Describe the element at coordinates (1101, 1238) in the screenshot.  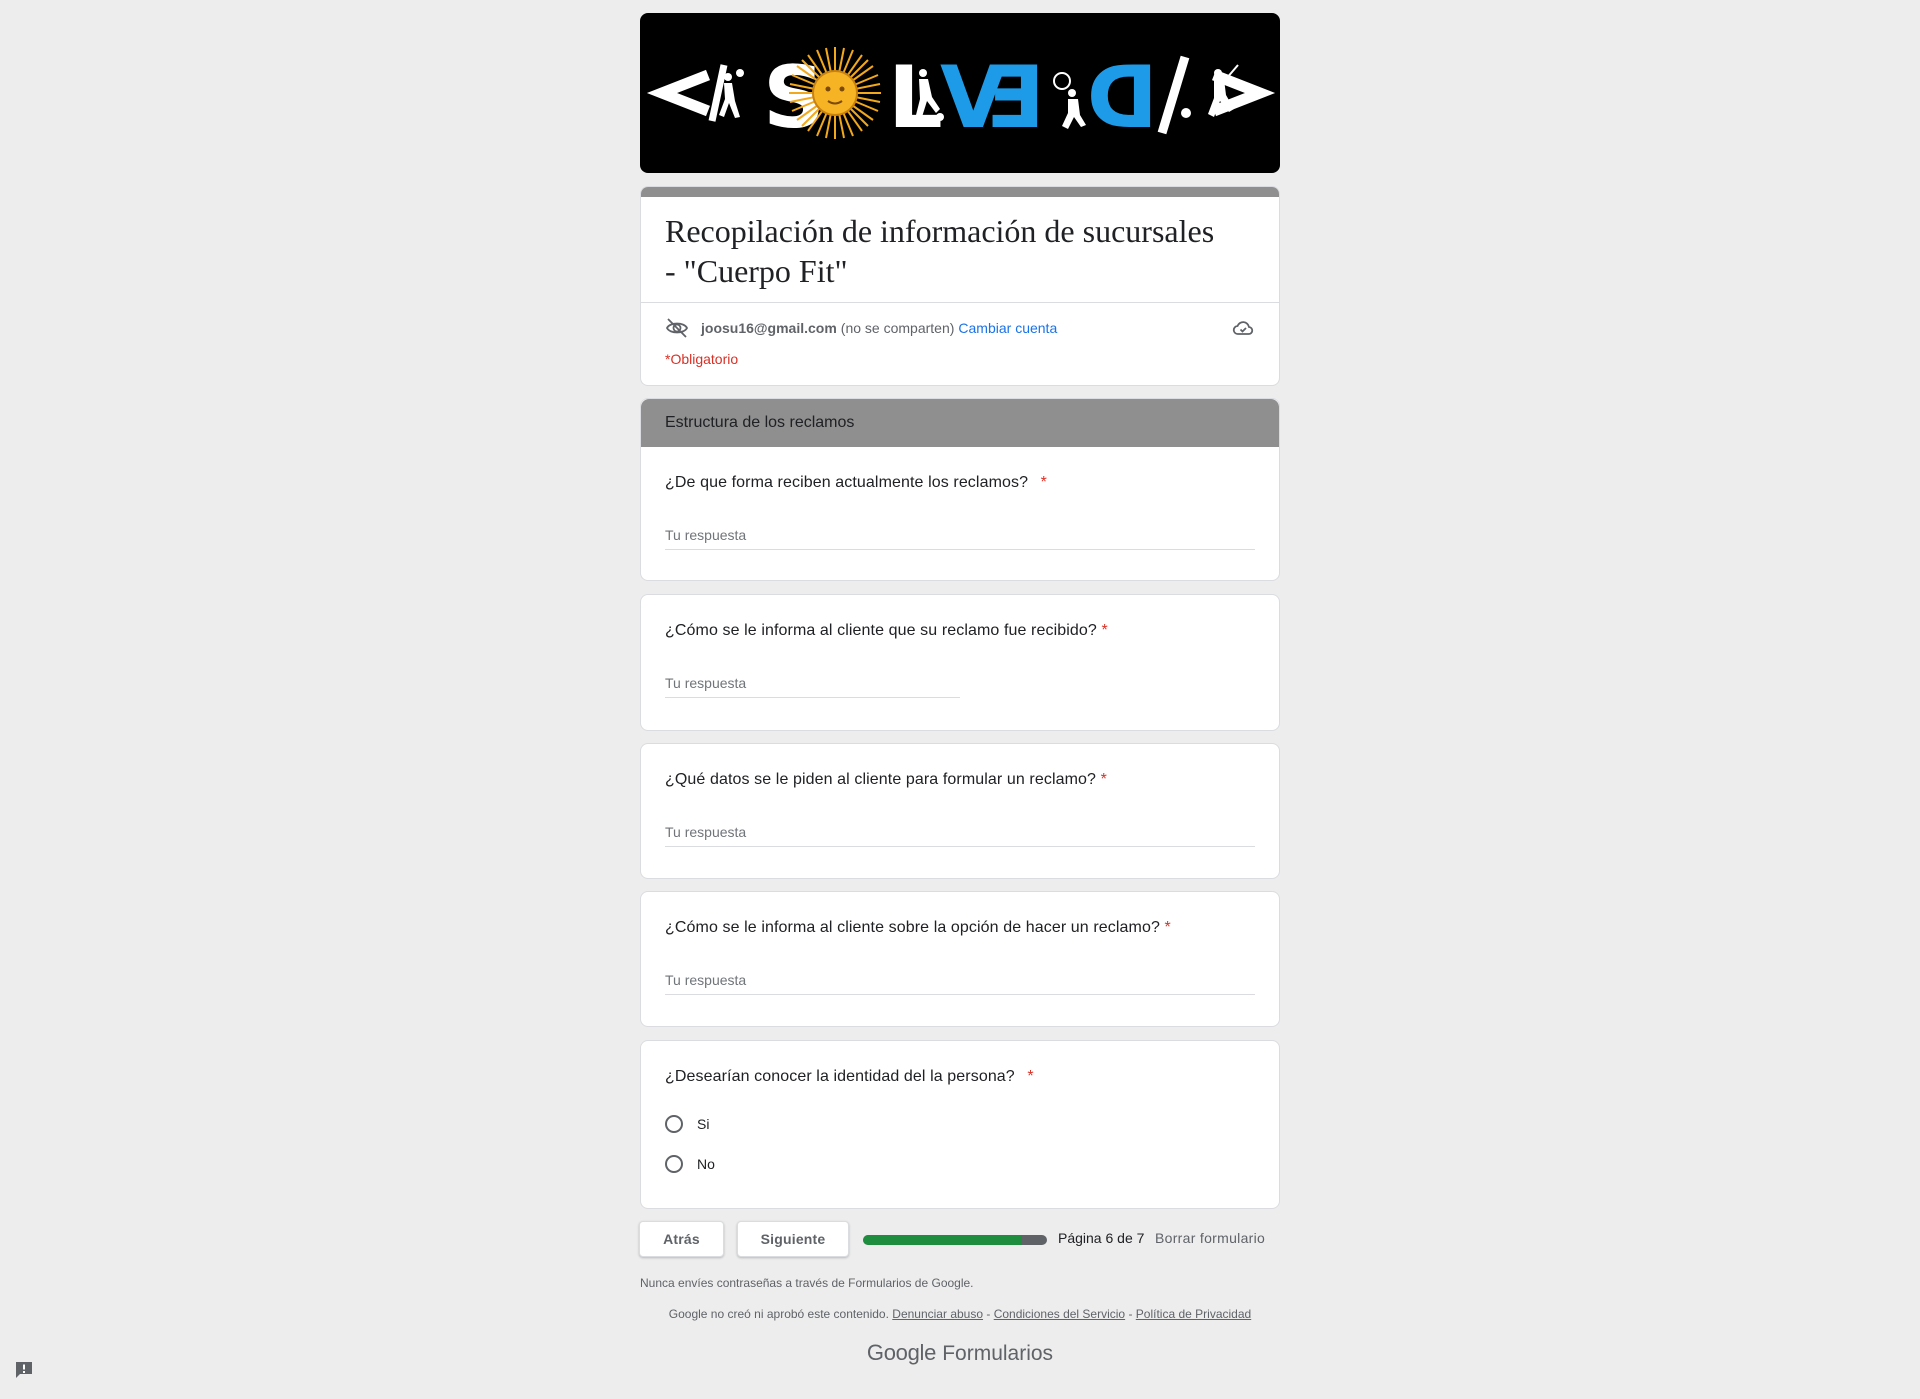
I see `page-indicator: Página 6 de 7` at that location.